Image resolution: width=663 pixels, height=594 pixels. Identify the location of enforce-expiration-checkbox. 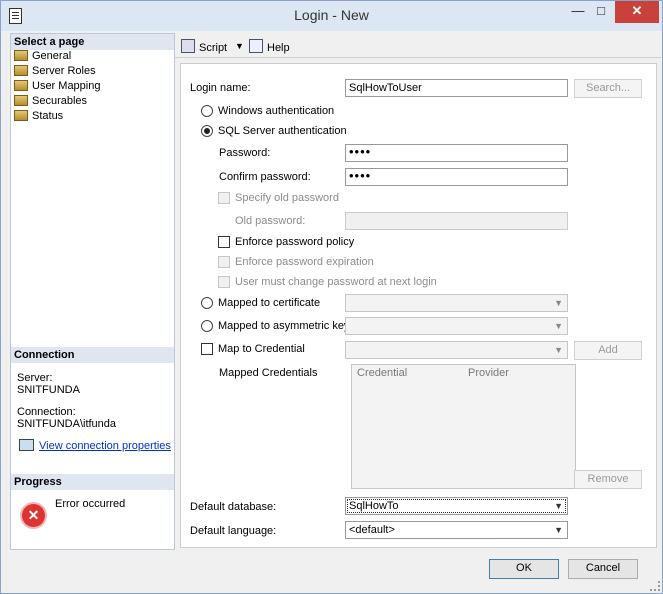
(224, 262).